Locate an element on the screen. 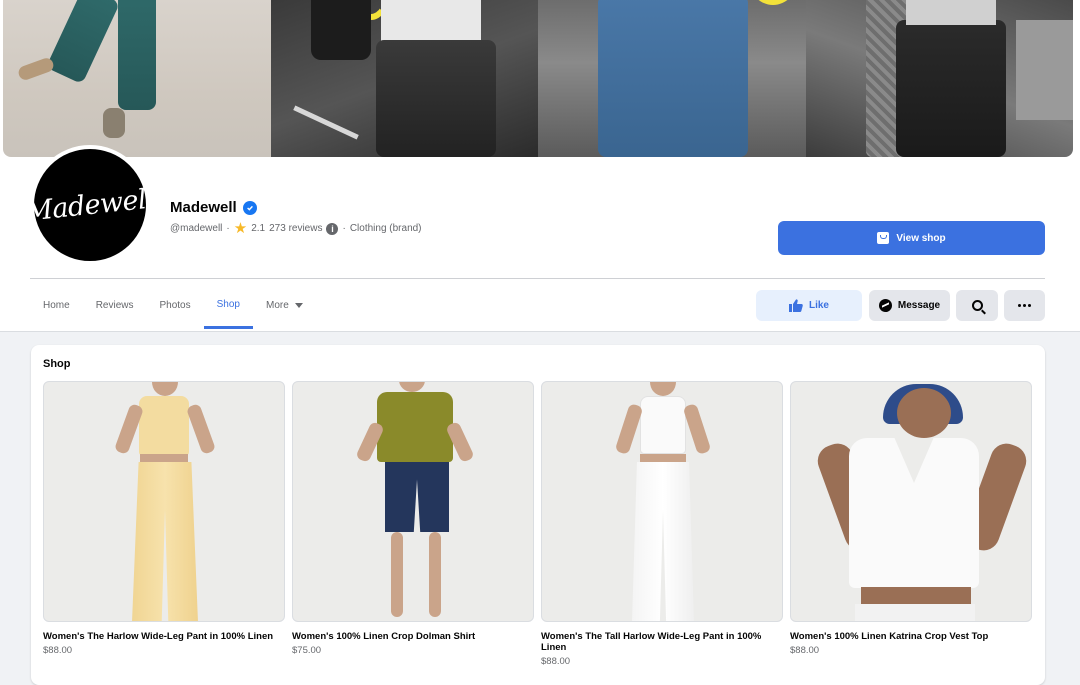 The height and width of the screenshot is (685, 1080). header-divider is located at coordinates (537, 278).